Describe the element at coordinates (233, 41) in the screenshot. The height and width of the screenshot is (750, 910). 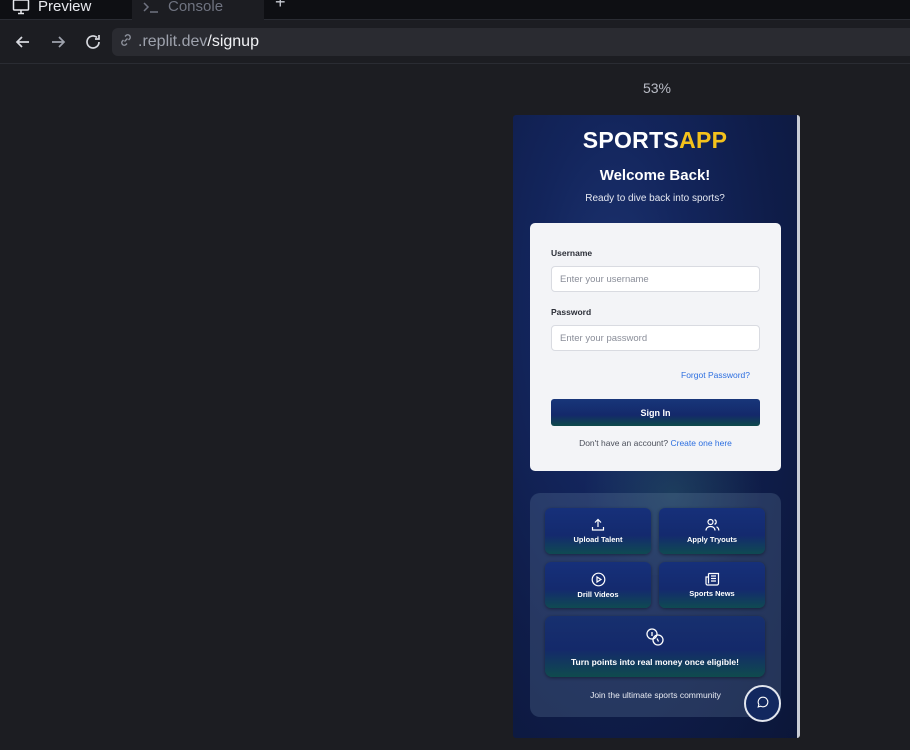
I see `url-path: /signup` at that location.